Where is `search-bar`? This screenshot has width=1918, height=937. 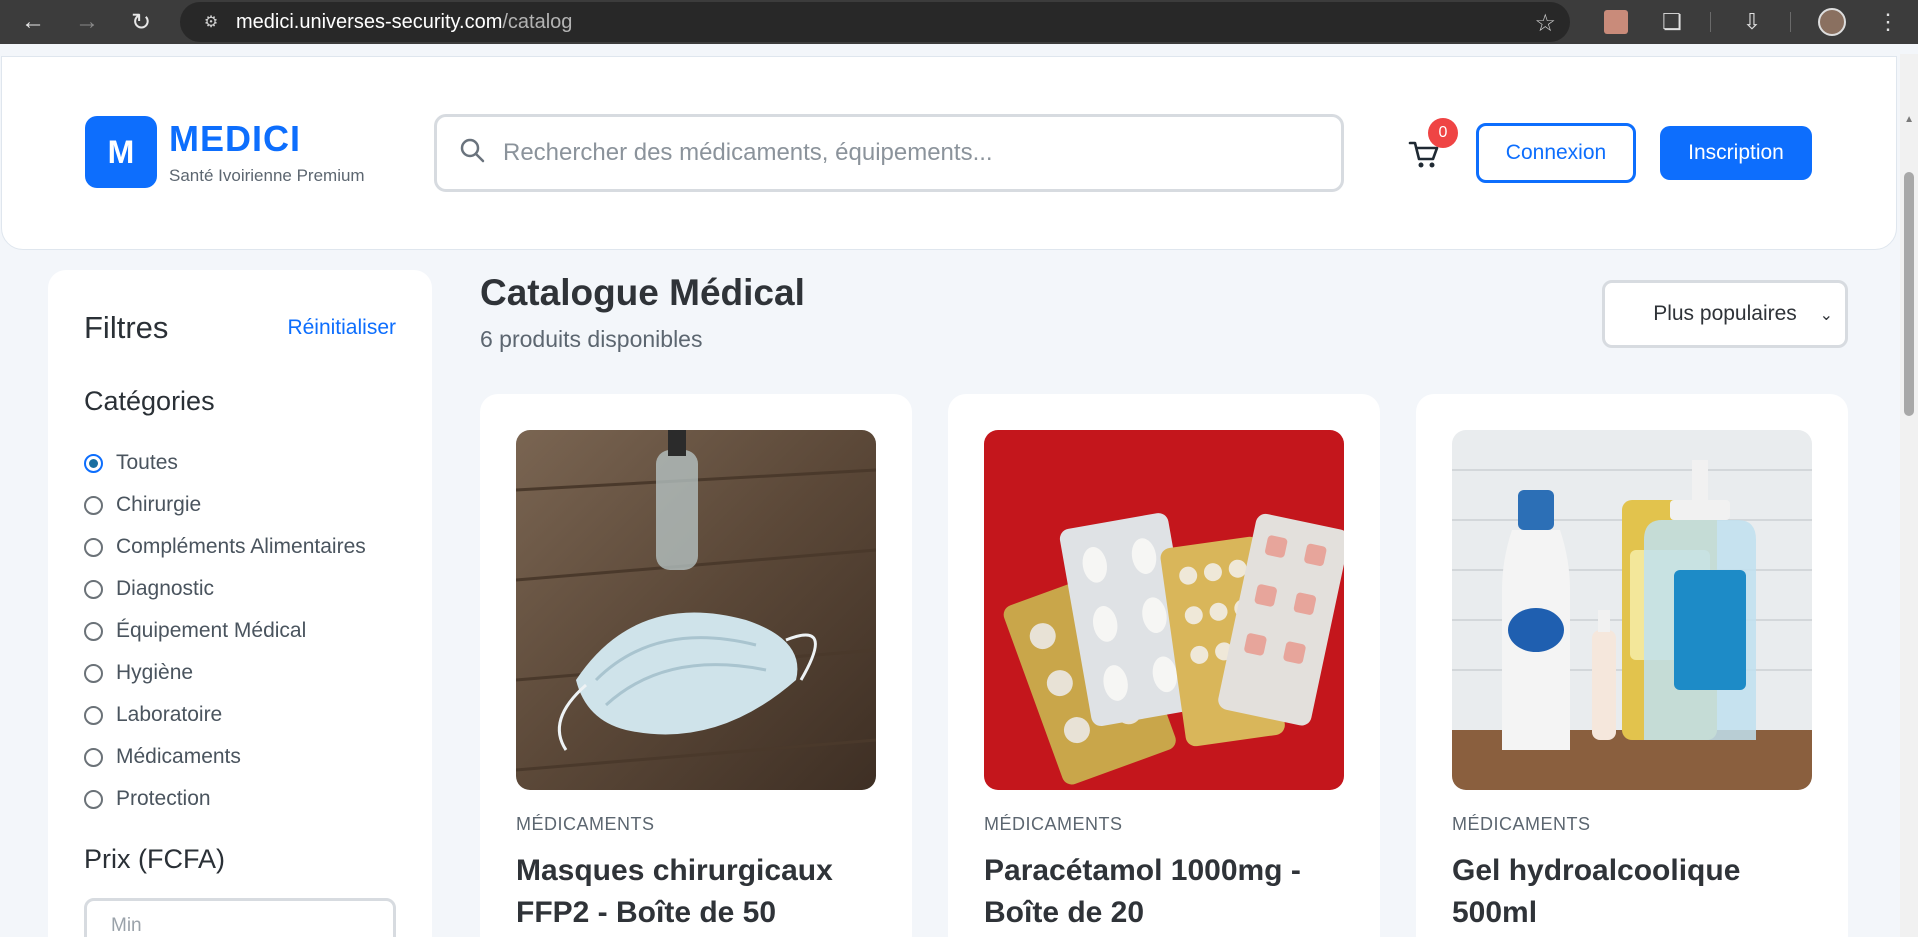 search-bar is located at coordinates (889, 153).